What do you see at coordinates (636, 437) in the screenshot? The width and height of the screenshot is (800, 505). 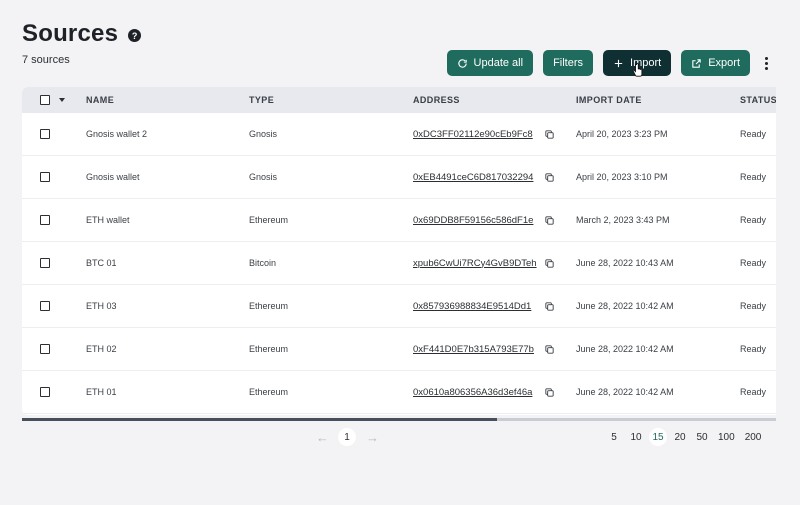 I see `page-size-option: 10` at bounding box center [636, 437].